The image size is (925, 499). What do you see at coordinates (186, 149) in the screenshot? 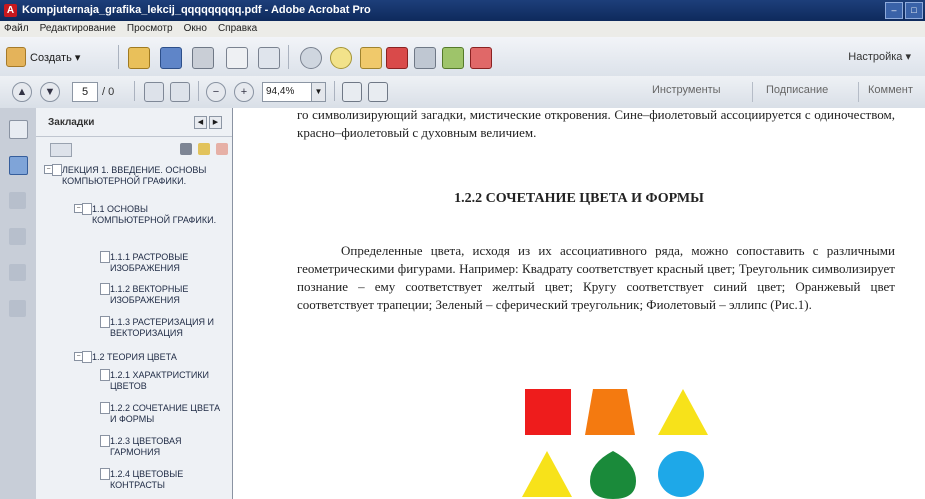
I see `delete-icon` at bounding box center [186, 149].